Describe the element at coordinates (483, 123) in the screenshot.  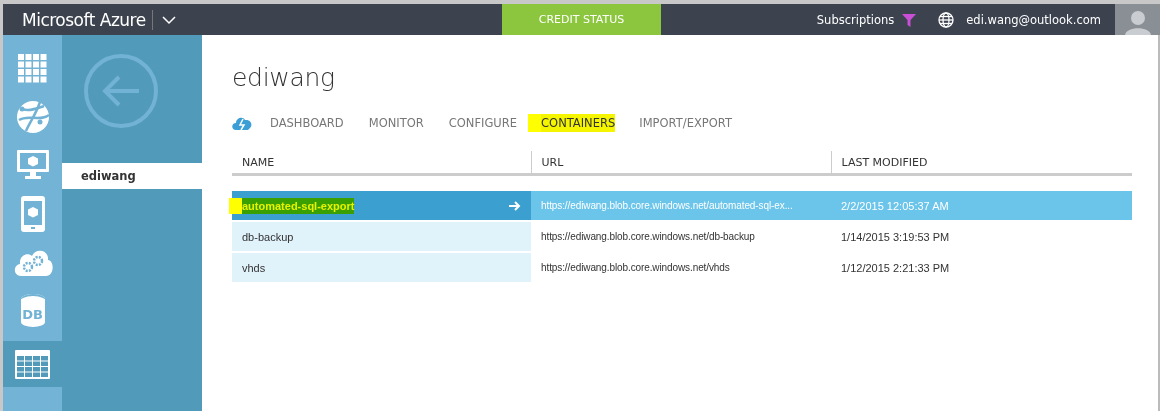
I see `tab: CONFIGURE` at that location.